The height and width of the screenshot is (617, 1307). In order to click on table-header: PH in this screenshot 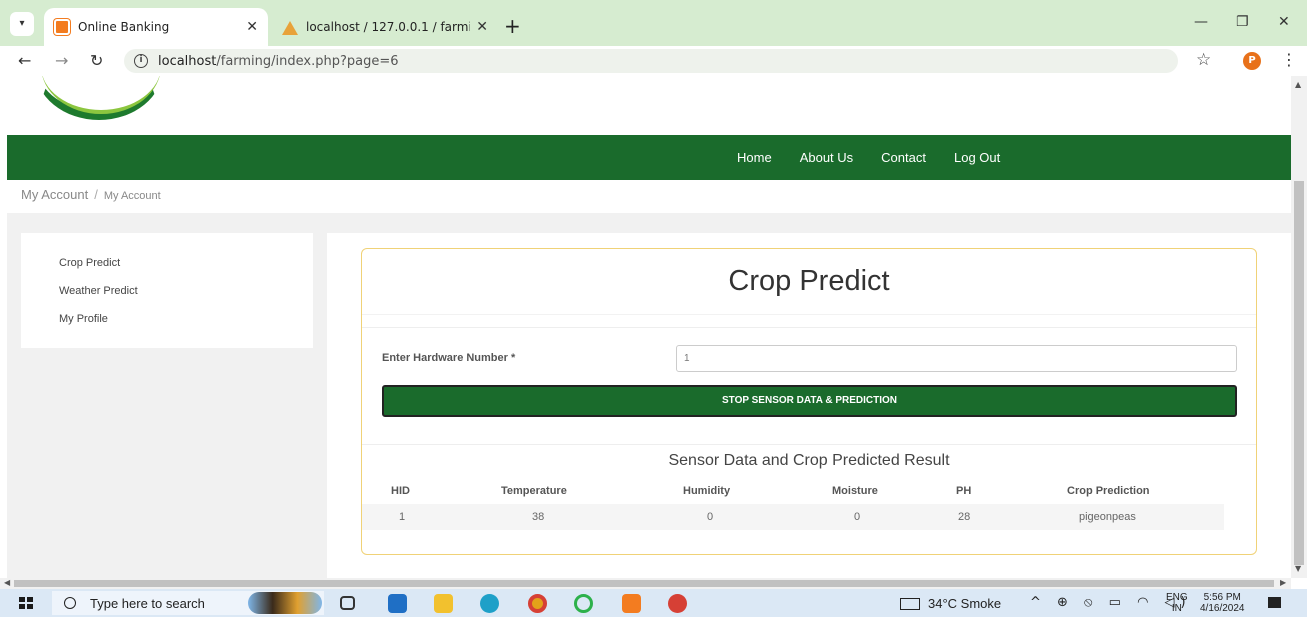, I will do `click(964, 491)`.